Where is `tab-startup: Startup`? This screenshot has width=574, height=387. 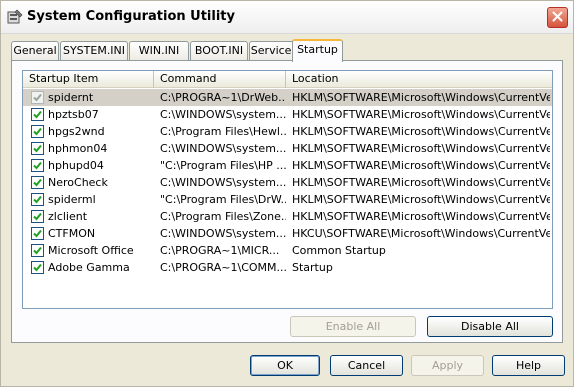
tab-startup: Startup is located at coordinates (317, 50).